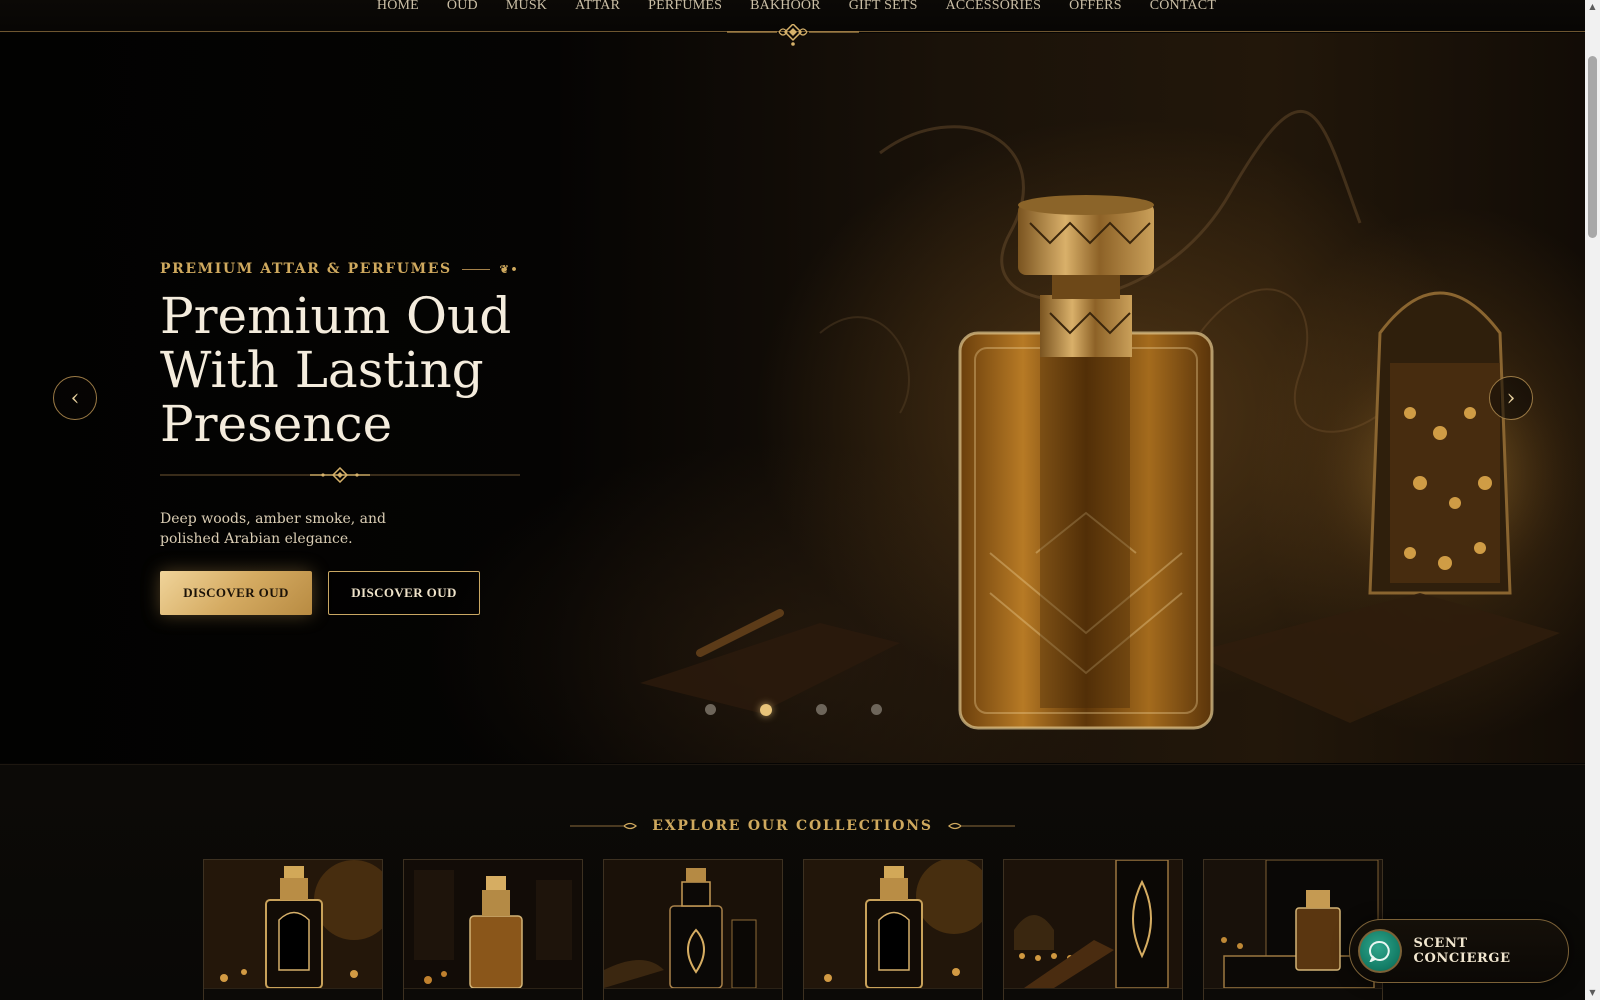 Image resolution: width=1600 pixels, height=1000 pixels. Describe the element at coordinates (1592, 993) in the screenshot. I see `scroll-down-arrow-icon: ▼` at that location.